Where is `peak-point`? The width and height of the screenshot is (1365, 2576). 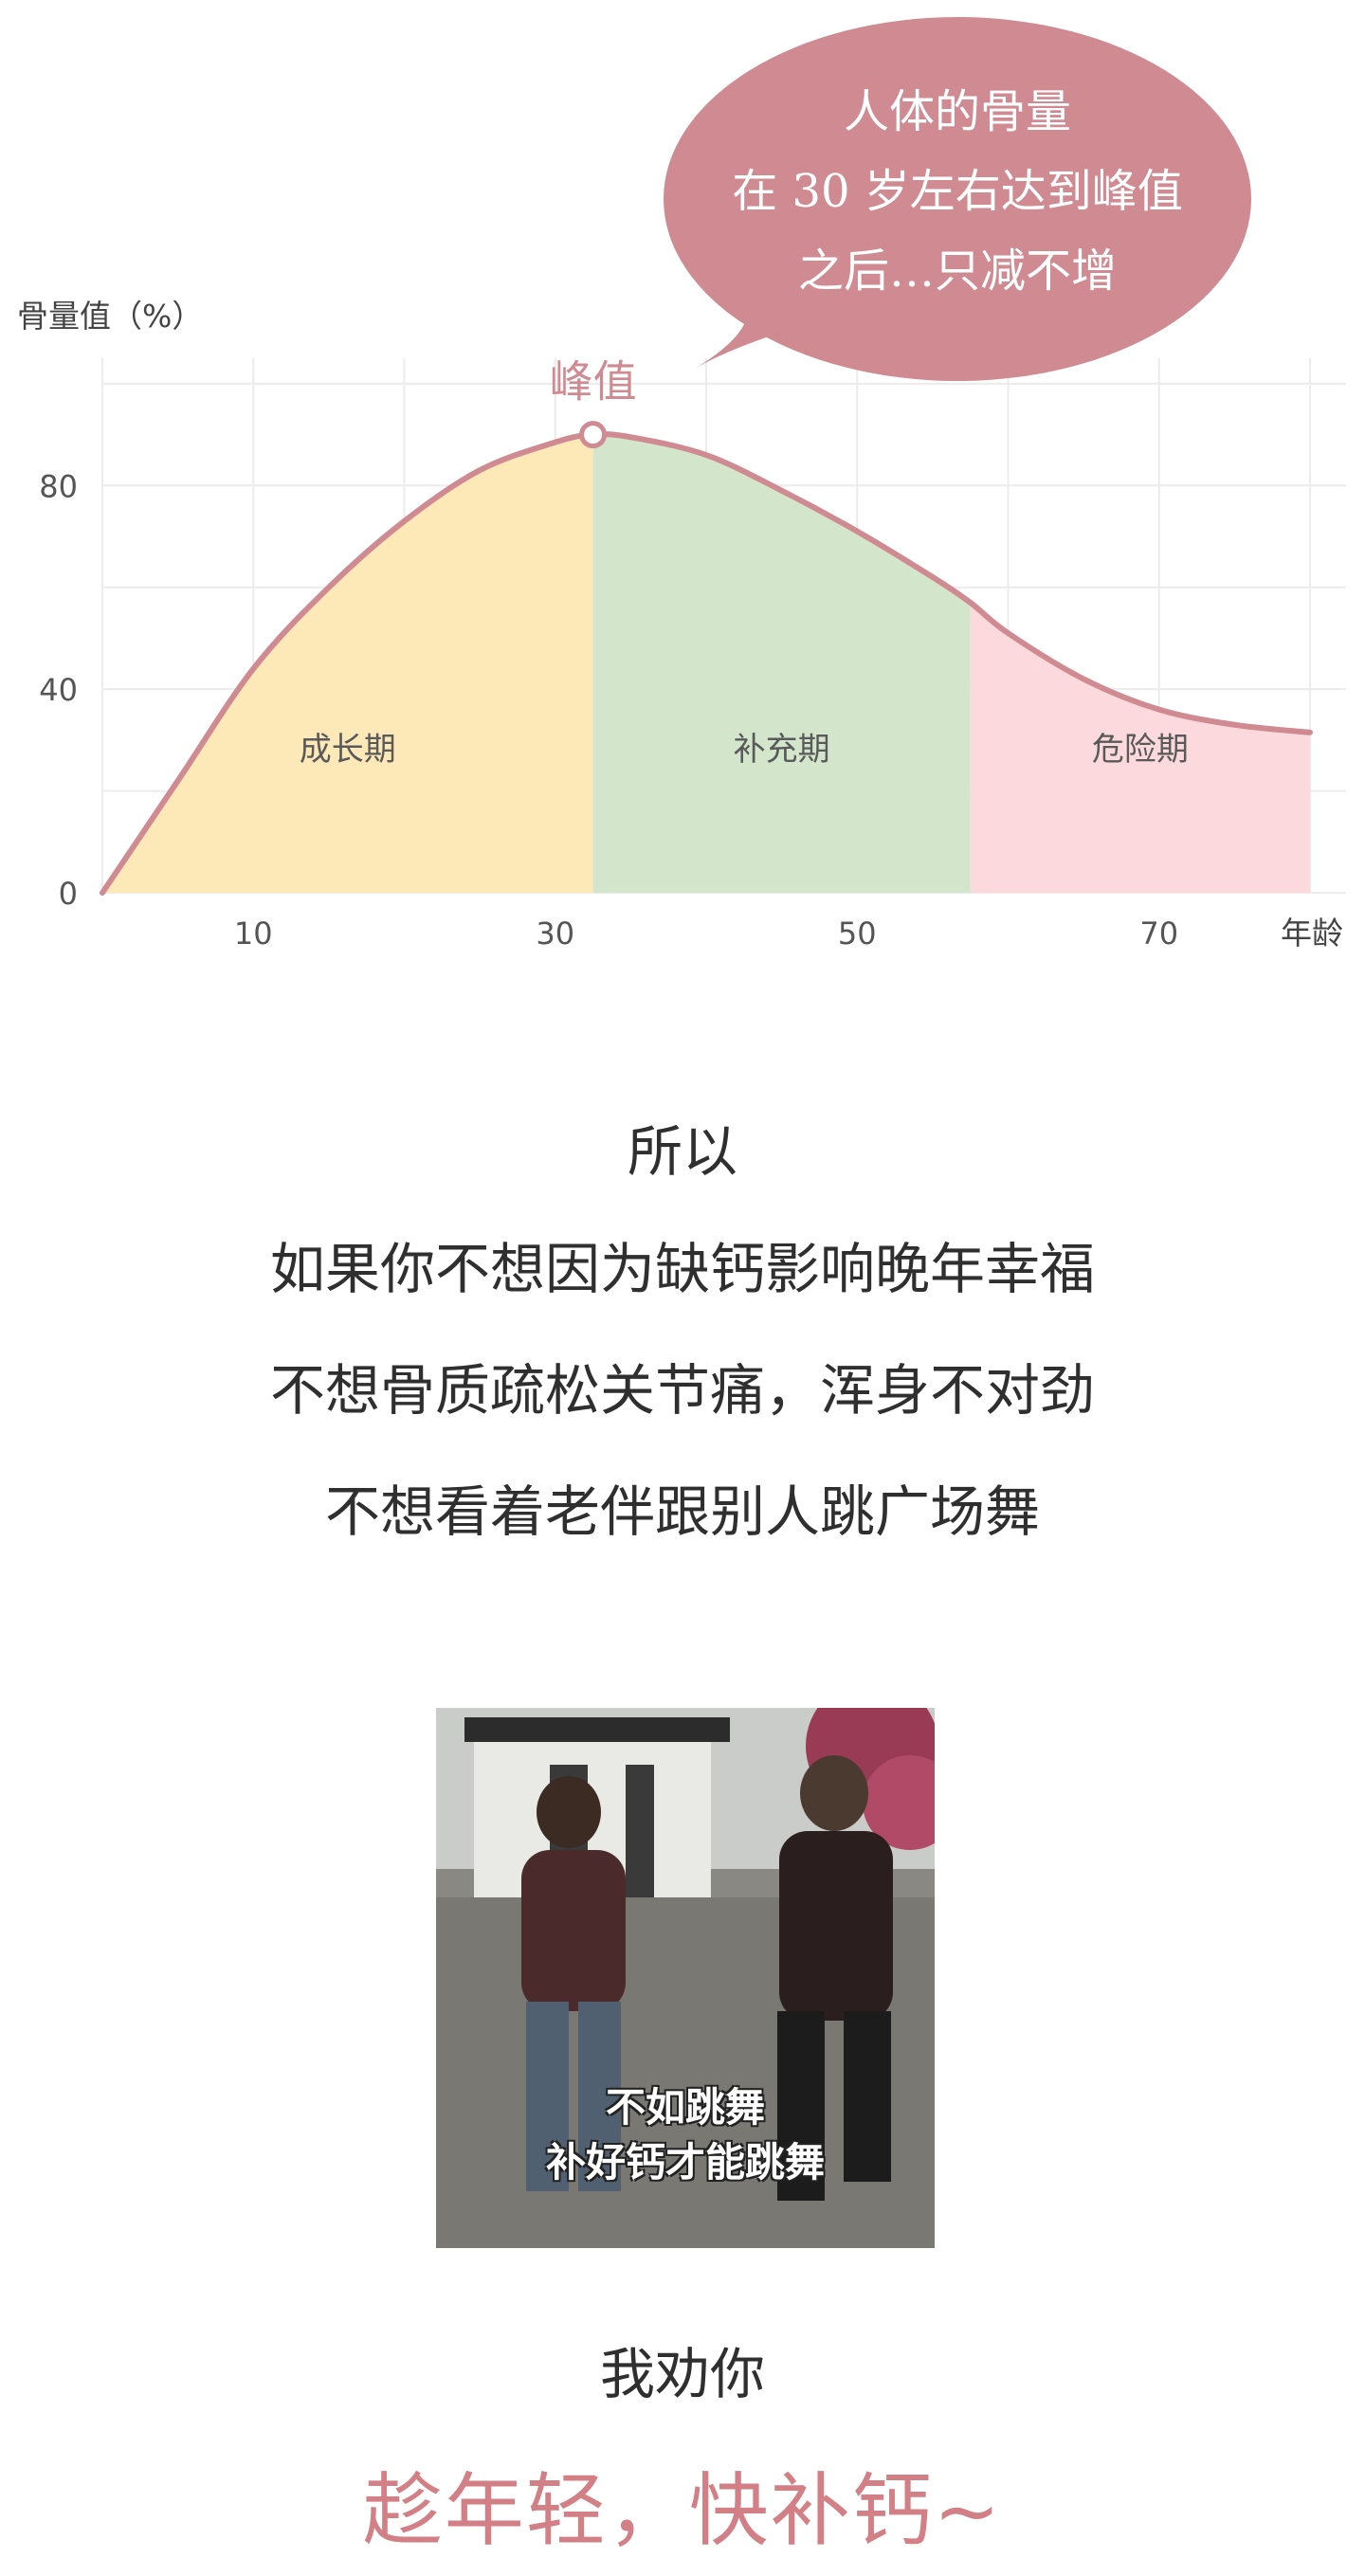
peak-point is located at coordinates (593, 435).